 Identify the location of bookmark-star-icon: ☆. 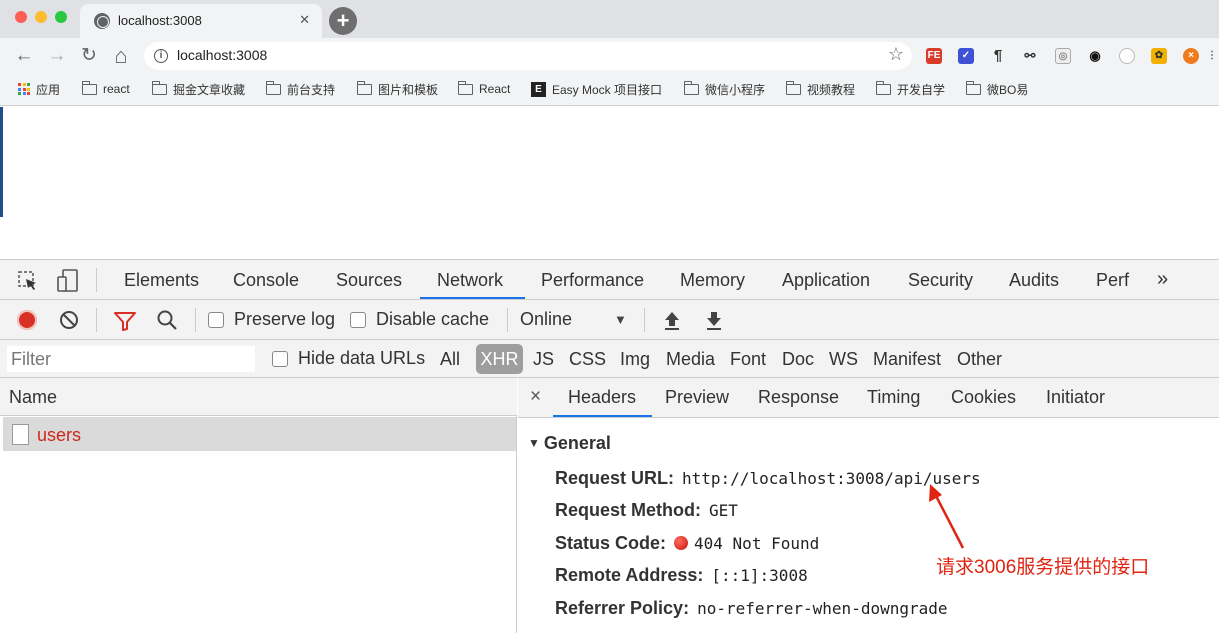
(896, 54).